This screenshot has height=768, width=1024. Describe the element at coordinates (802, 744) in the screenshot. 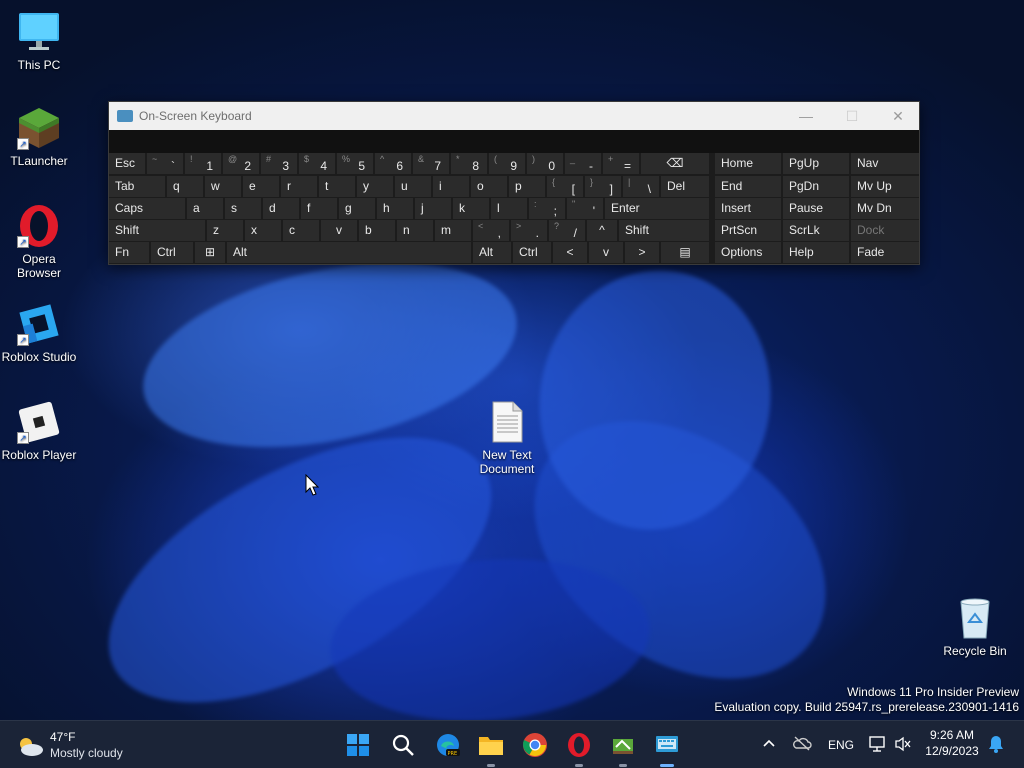

I see `onedrive-button` at that location.